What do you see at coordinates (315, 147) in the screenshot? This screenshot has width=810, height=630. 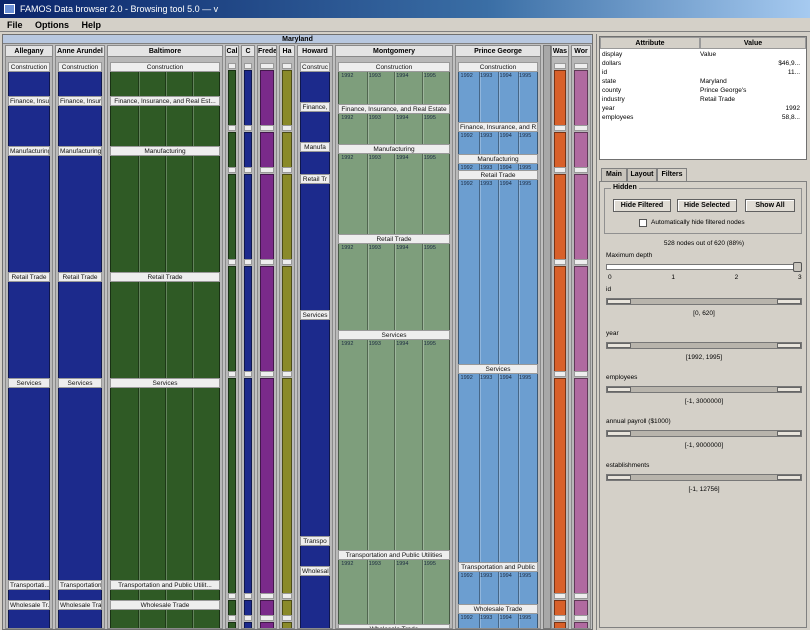 I see `industry-label: Manufa` at bounding box center [315, 147].